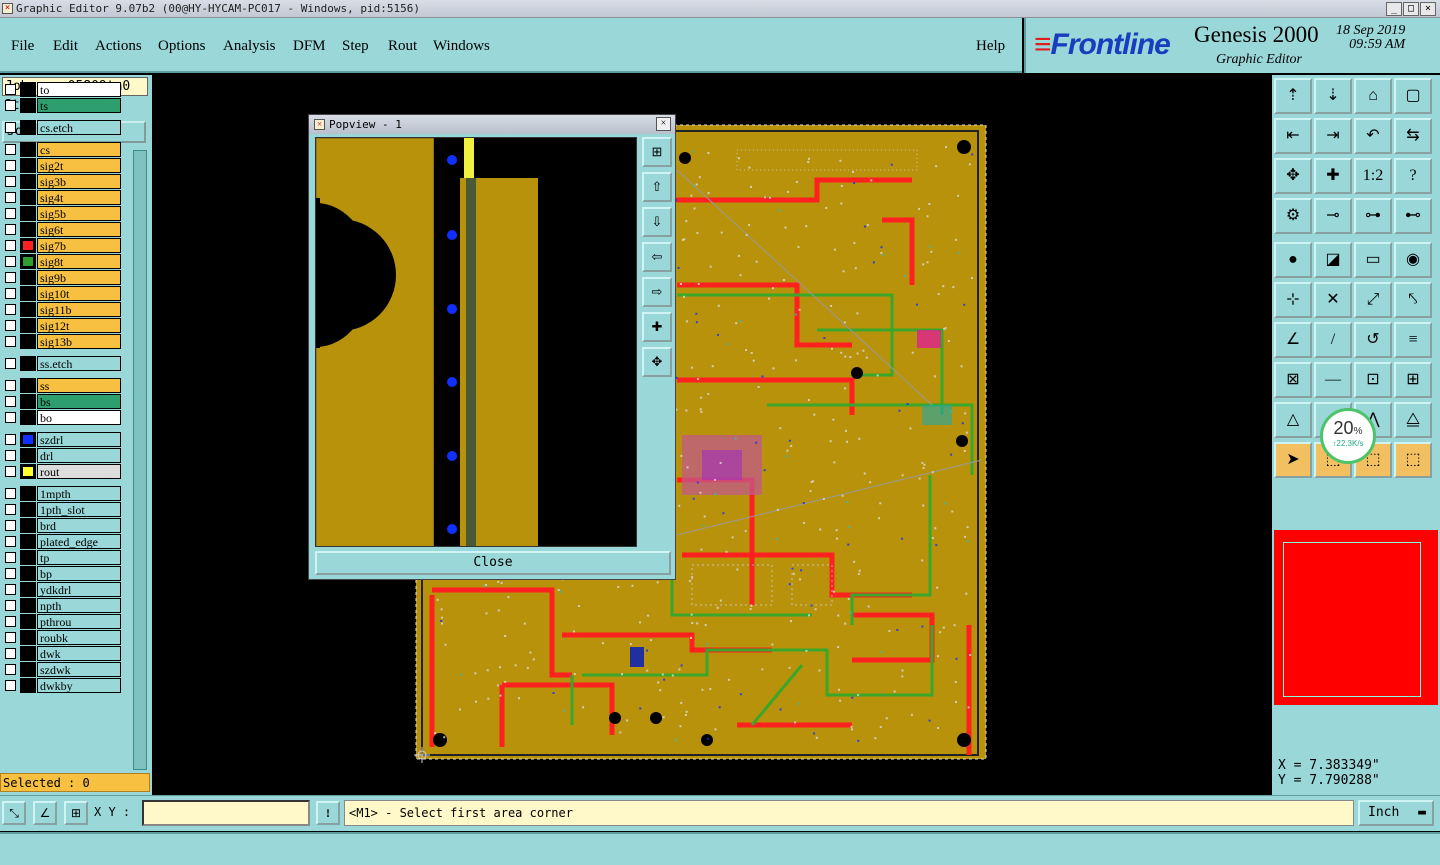  What do you see at coordinates (1293, 420) in the screenshot?
I see `triangle-icon: △` at bounding box center [1293, 420].